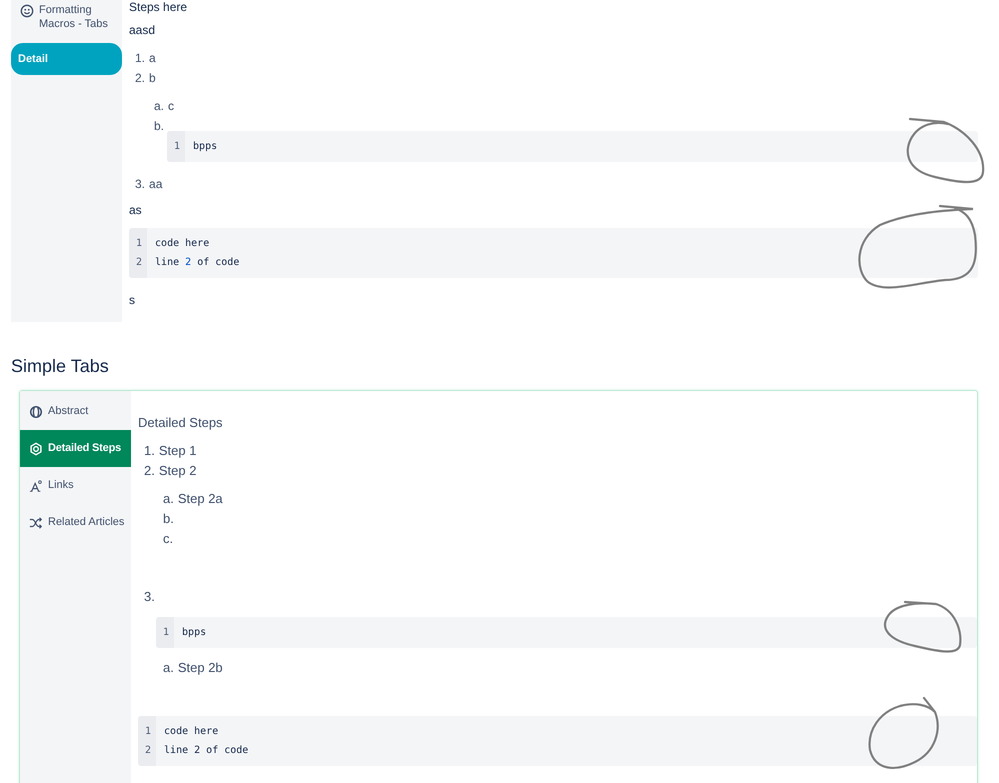 This screenshot has width=999, height=783. What do you see at coordinates (155, 184) in the screenshot?
I see `list-item-text: aa` at bounding box center [155, 184].